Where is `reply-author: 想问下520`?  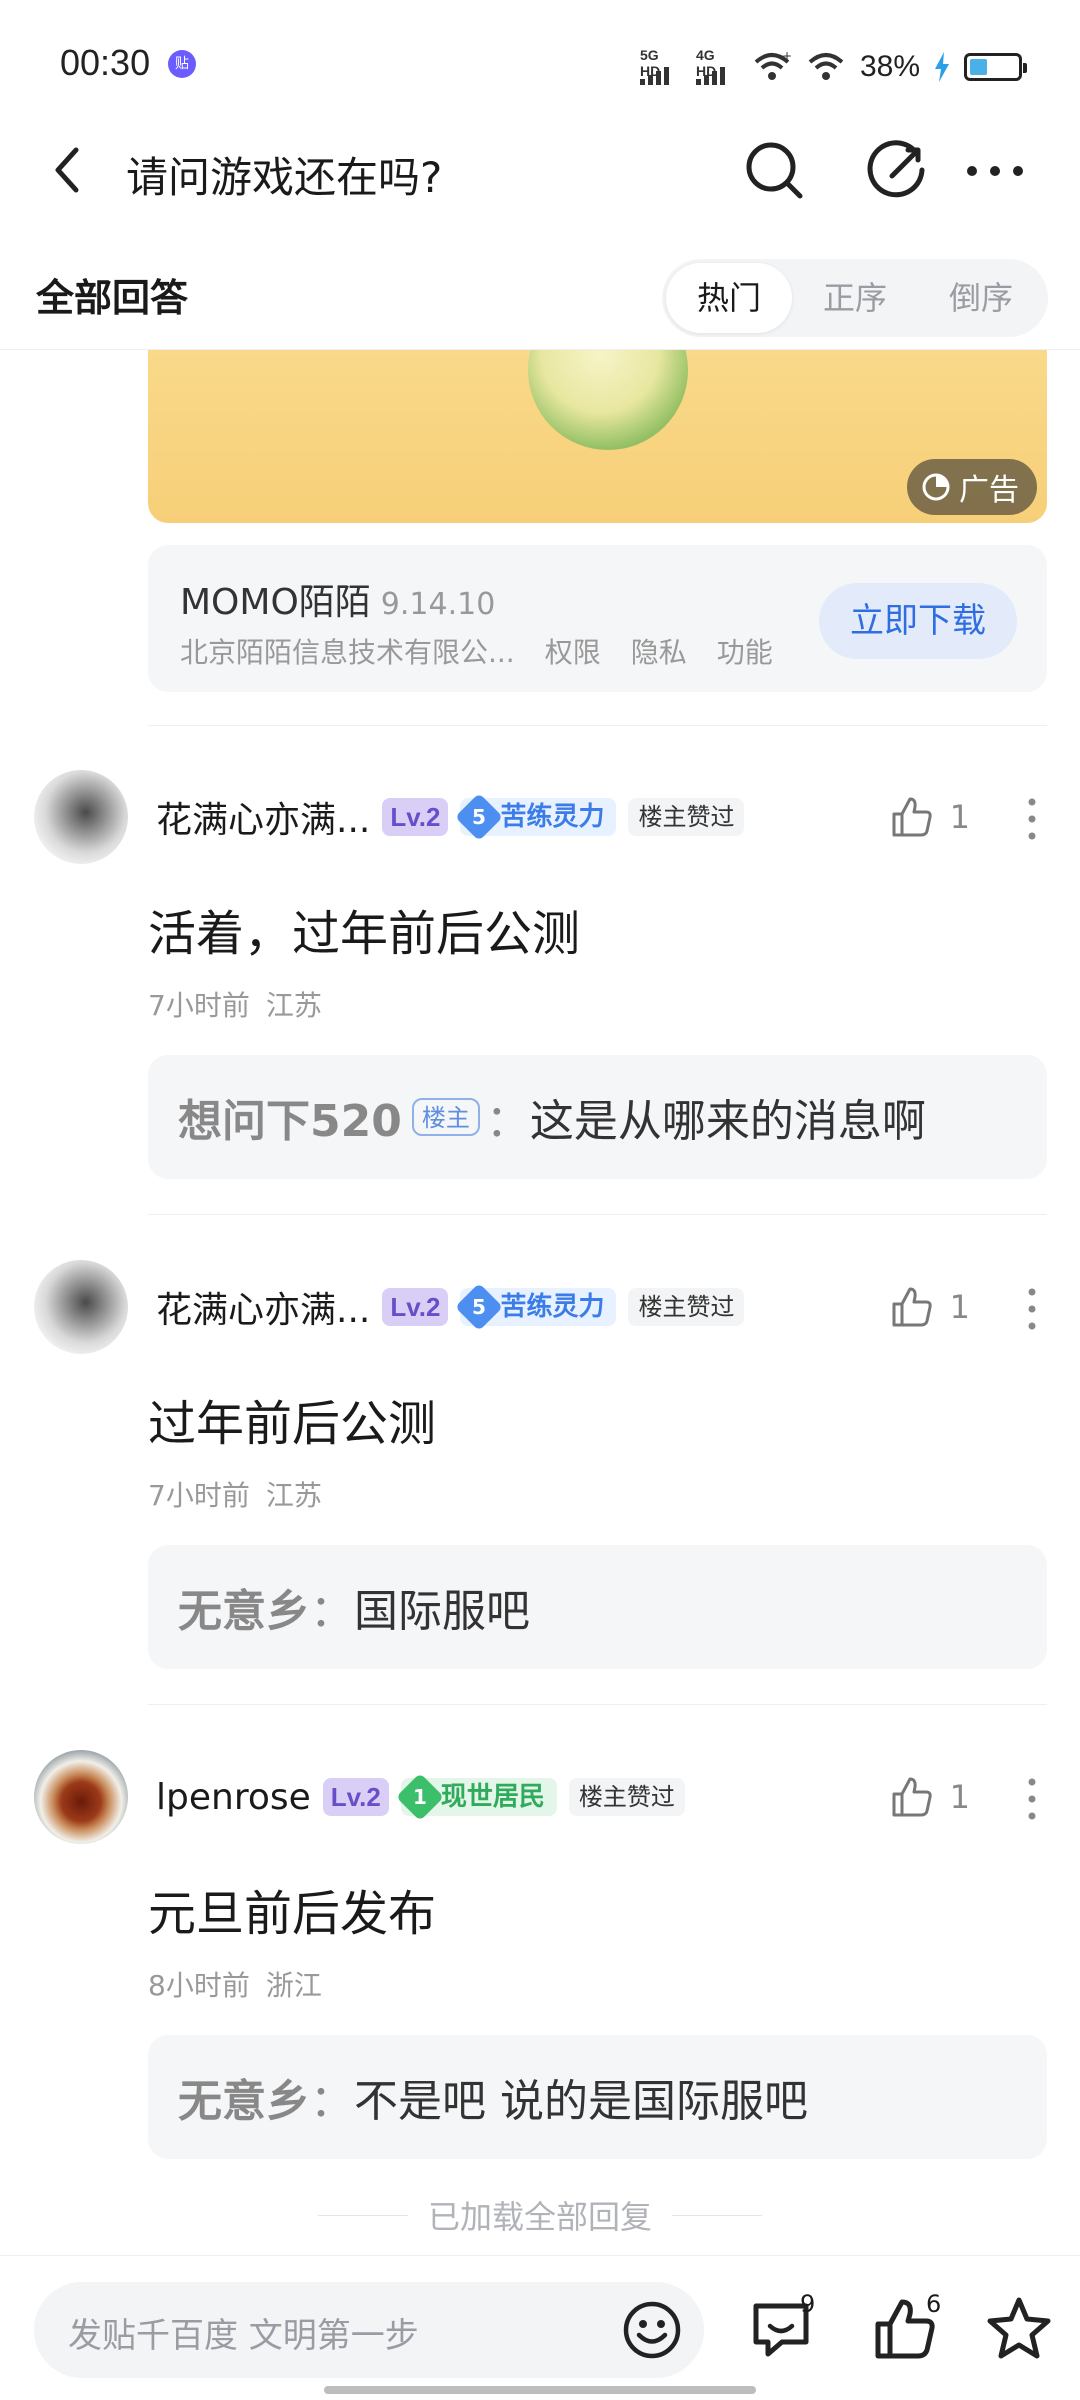
reply-author: 想问下520 is located at coordinates (290, 1117).